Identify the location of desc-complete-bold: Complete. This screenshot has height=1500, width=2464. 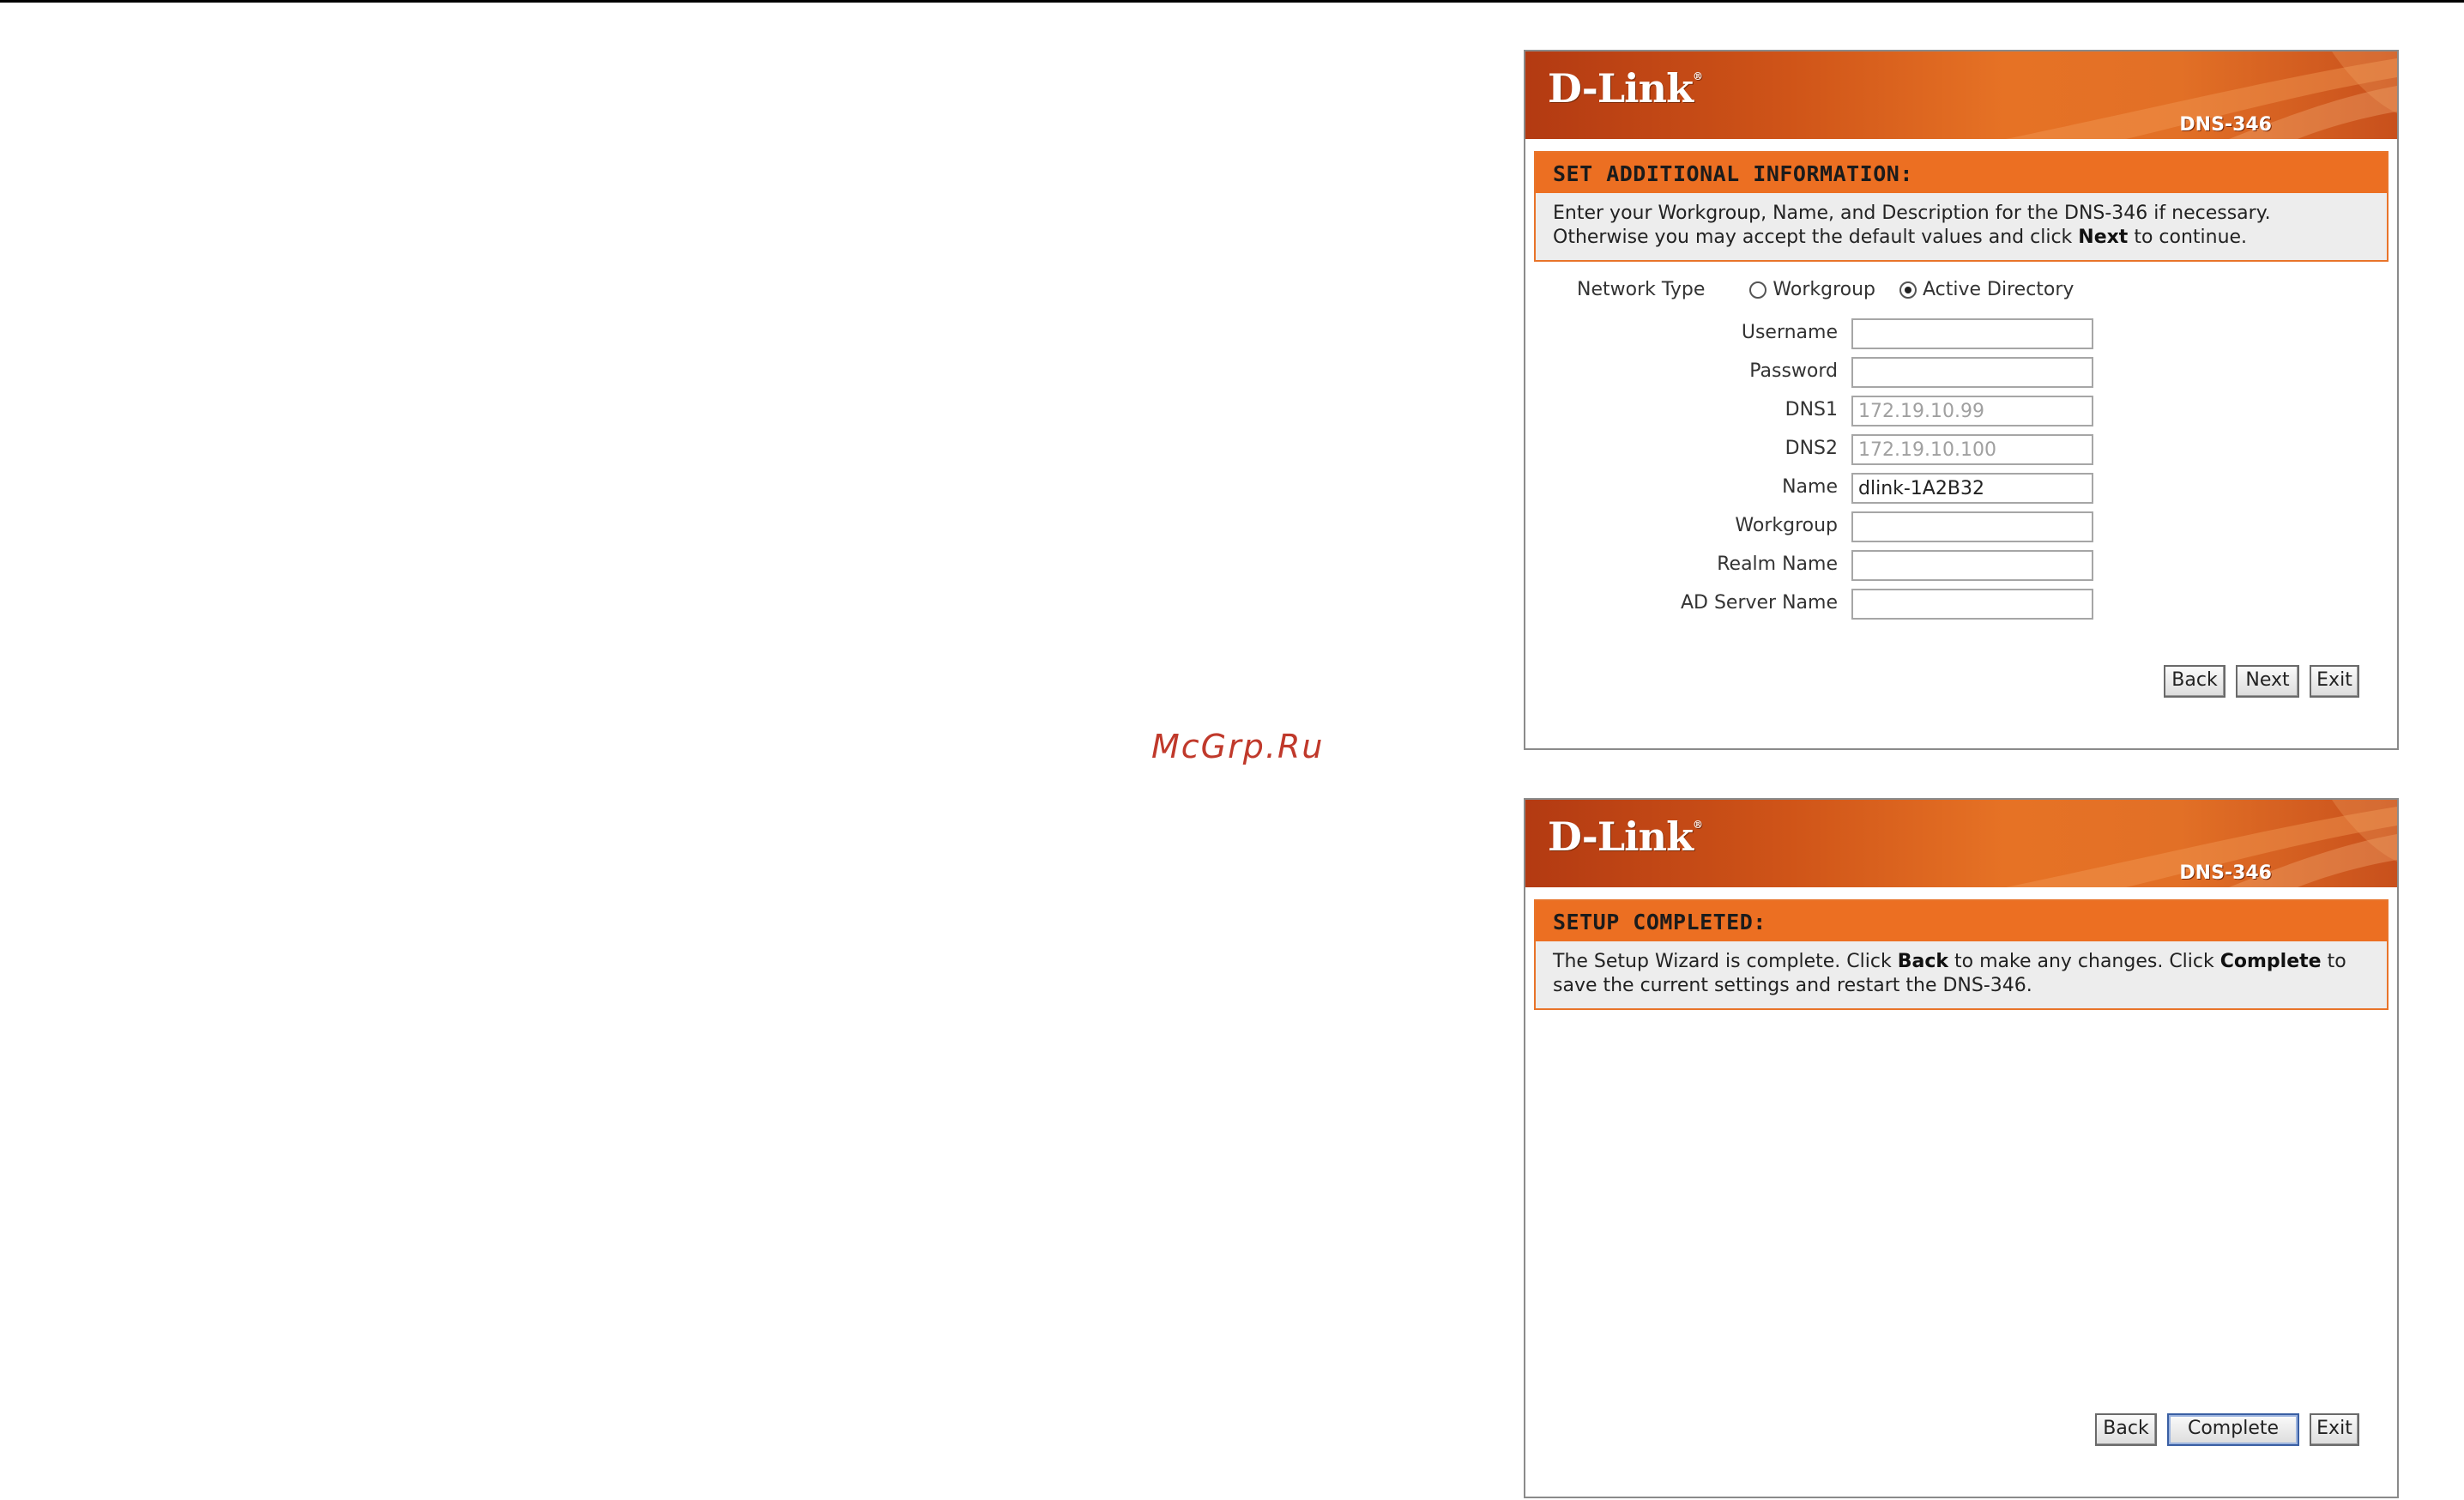
(2270, 962).